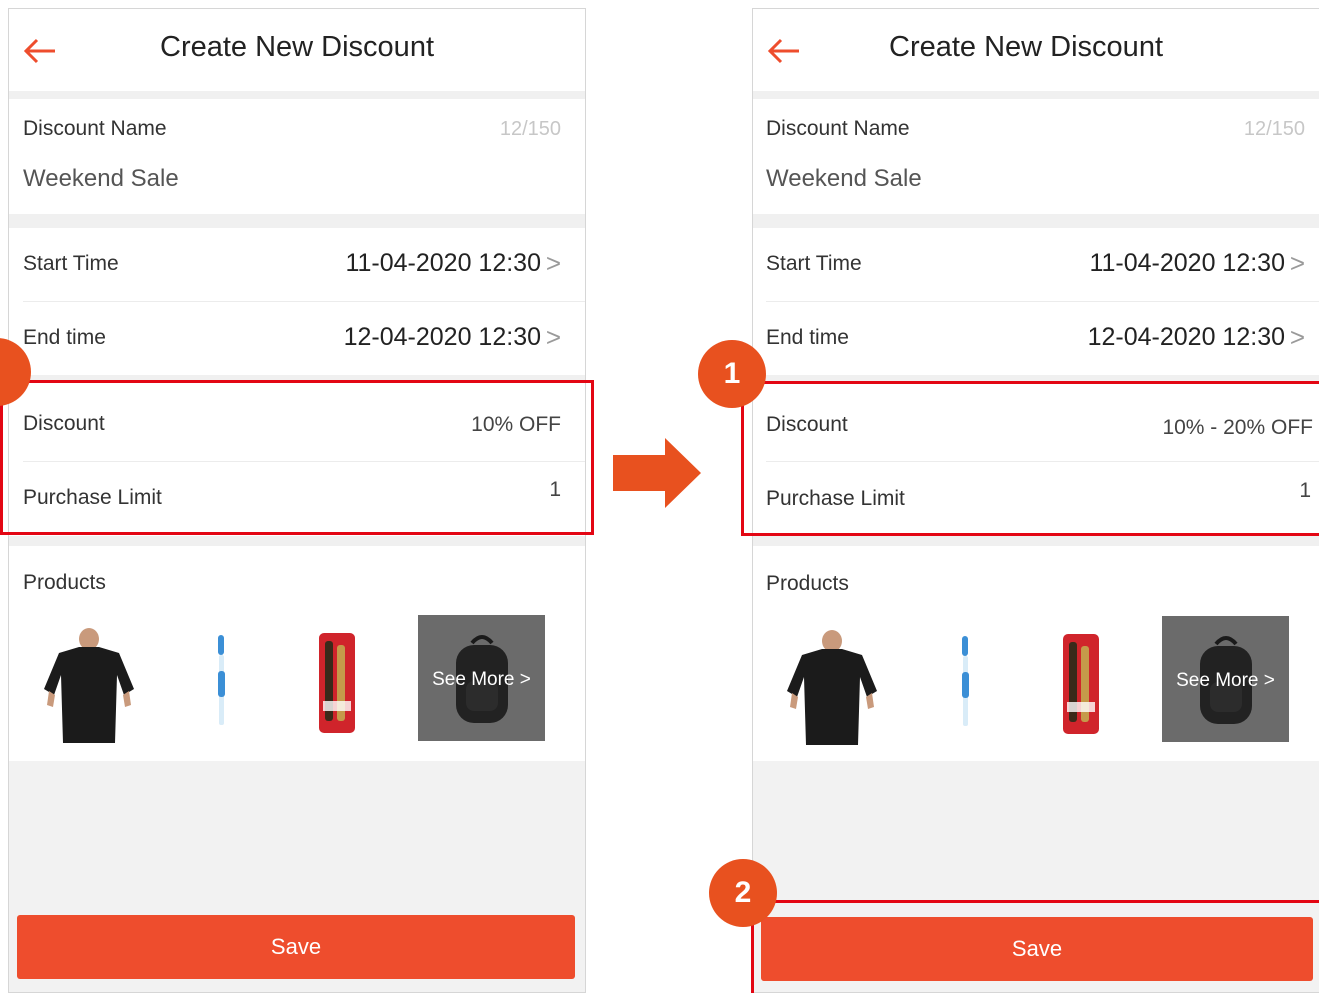 The width and height of the screenshot is (1319, 993). I want to click on callout-badge-1: 1, so click(732, 374).